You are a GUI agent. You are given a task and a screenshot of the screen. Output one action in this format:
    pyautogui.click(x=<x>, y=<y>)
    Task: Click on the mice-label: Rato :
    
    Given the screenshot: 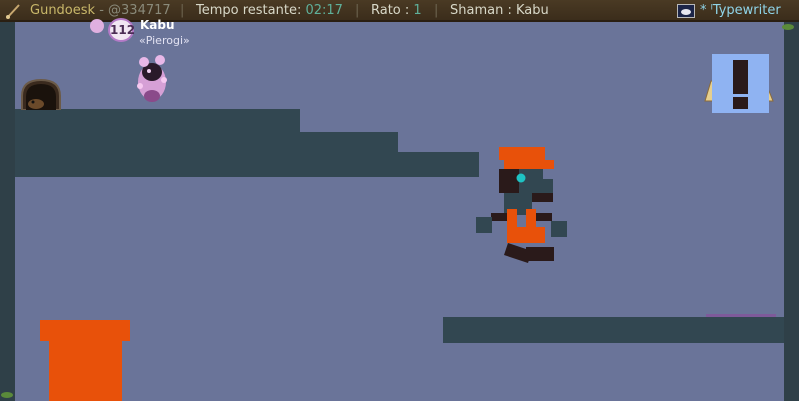 What is the action you would take?
    pyautogui.click(x=392, y=10)
    